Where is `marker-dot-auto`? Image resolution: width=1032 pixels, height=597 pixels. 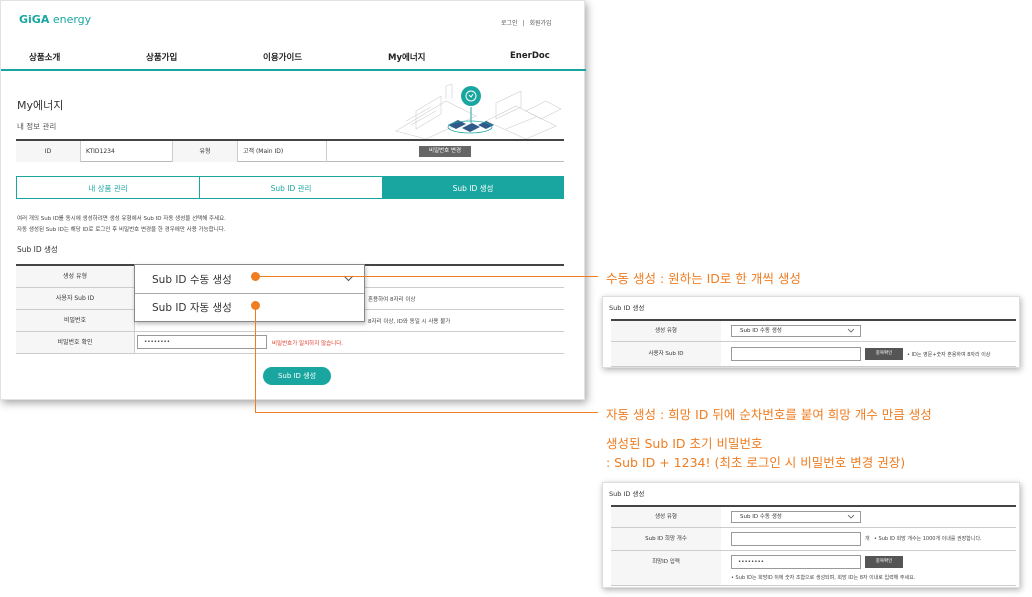 marker-dot-auto is located at coordinates (255, 305).